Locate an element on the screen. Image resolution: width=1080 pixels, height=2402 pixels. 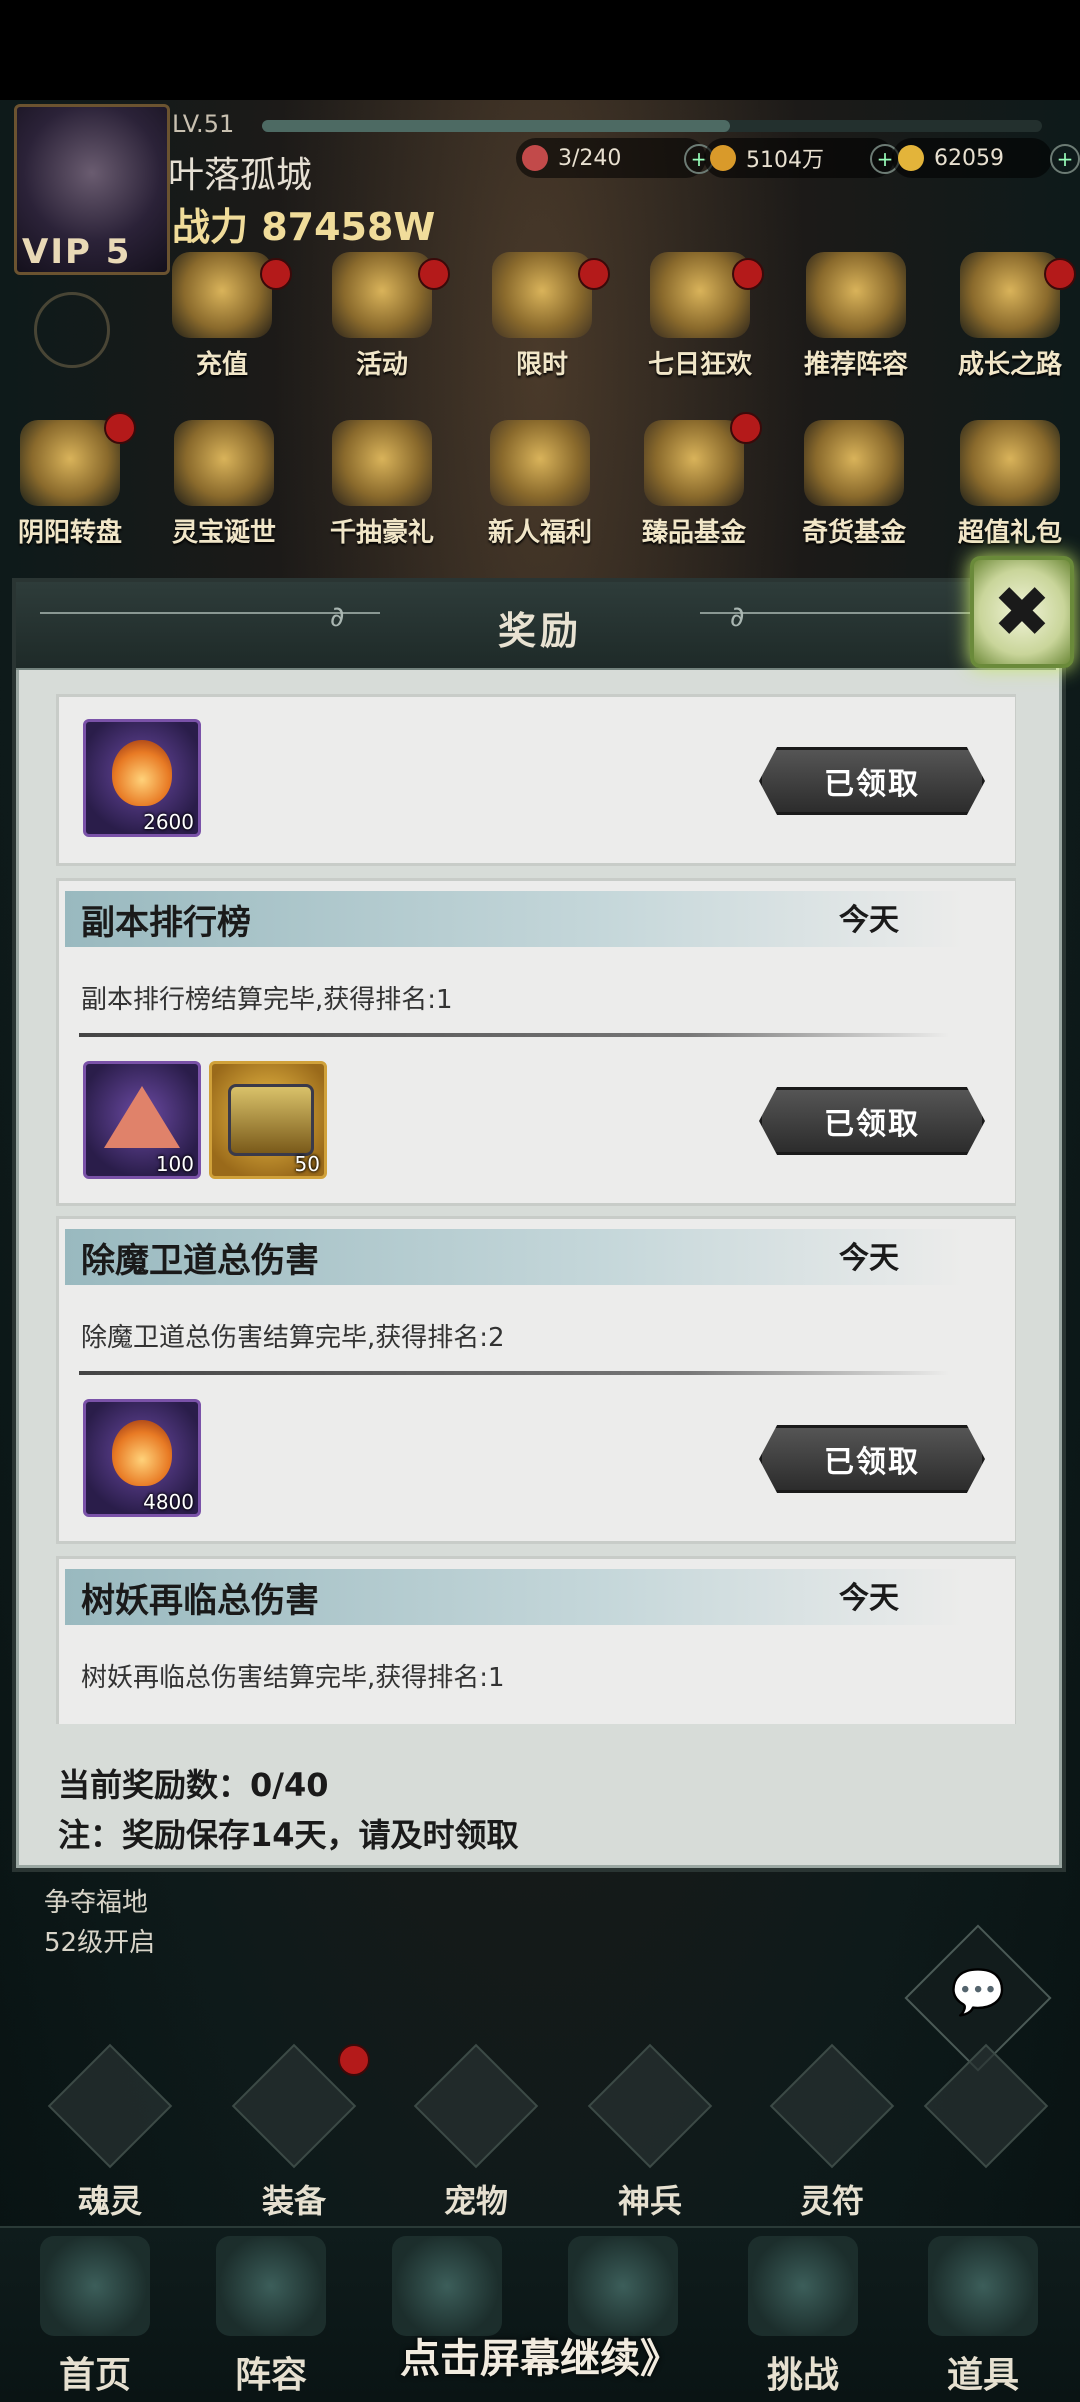
reward-note: 注：奖励保存14天，请及时领取 is located at coordinates (288, 1835).